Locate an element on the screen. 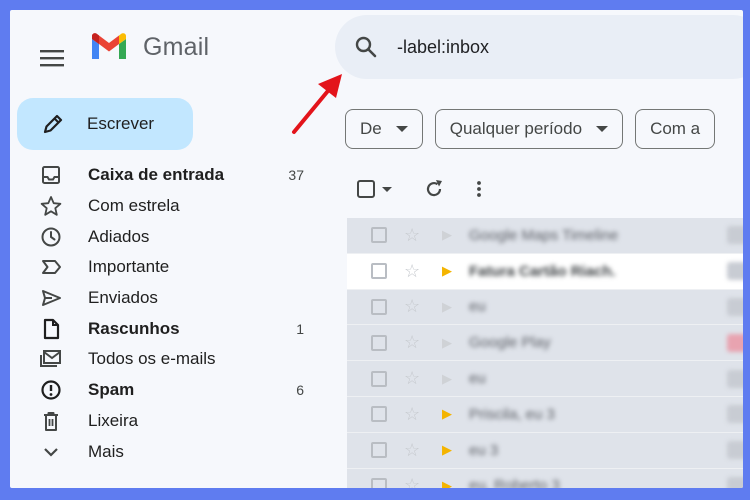 This screenshot has height=500, width=750. sidebar-item-trash: Lixeira is located at coordinates (165, 421).